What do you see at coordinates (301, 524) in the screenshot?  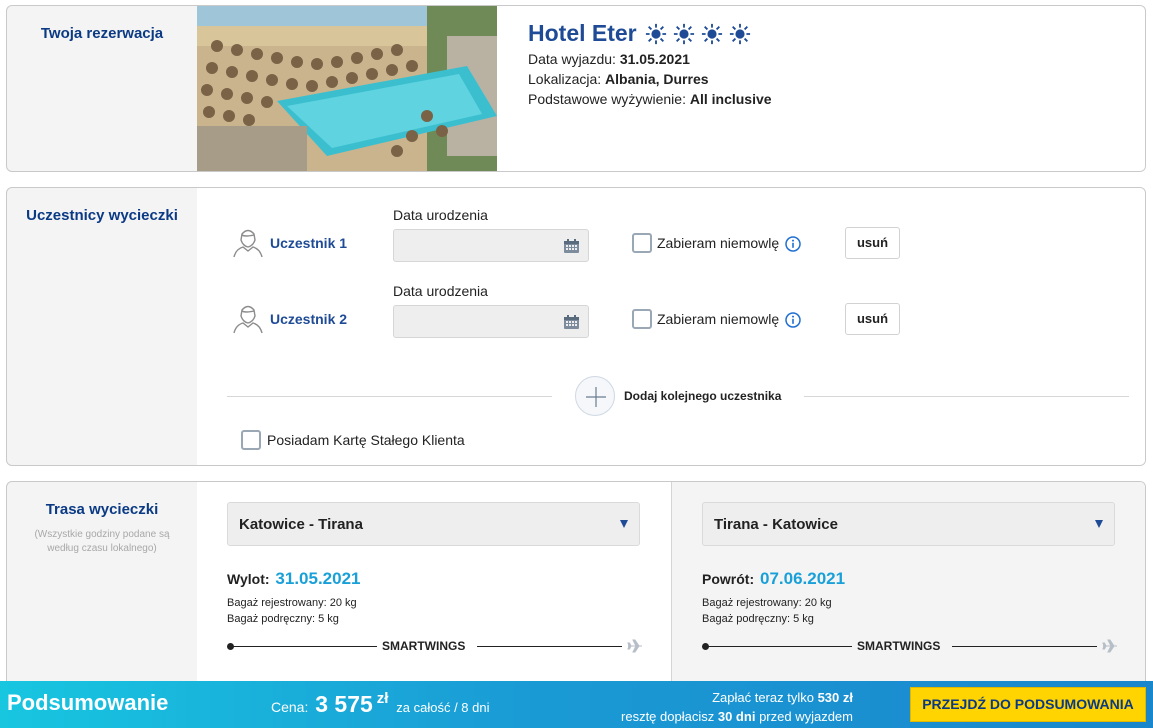 I see `outbound-route: Katowice - Tirana` at bounding box center [301, 524].